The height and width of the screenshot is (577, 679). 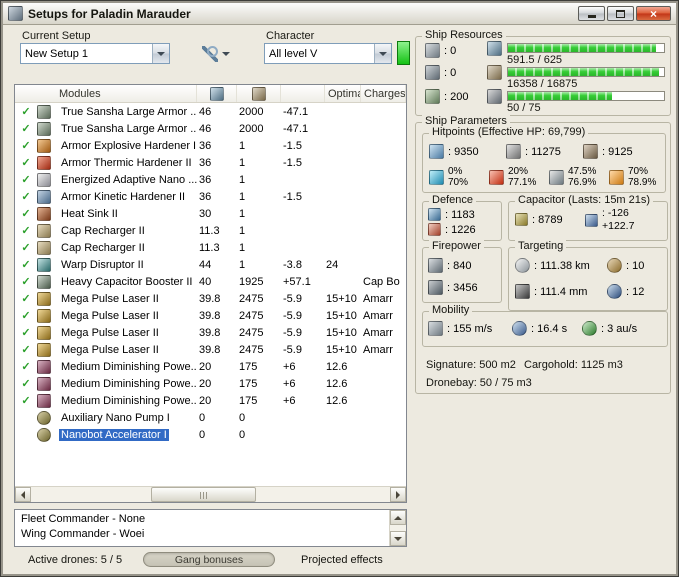 I want to click on close-button: ×, so click(x=653, y=13).